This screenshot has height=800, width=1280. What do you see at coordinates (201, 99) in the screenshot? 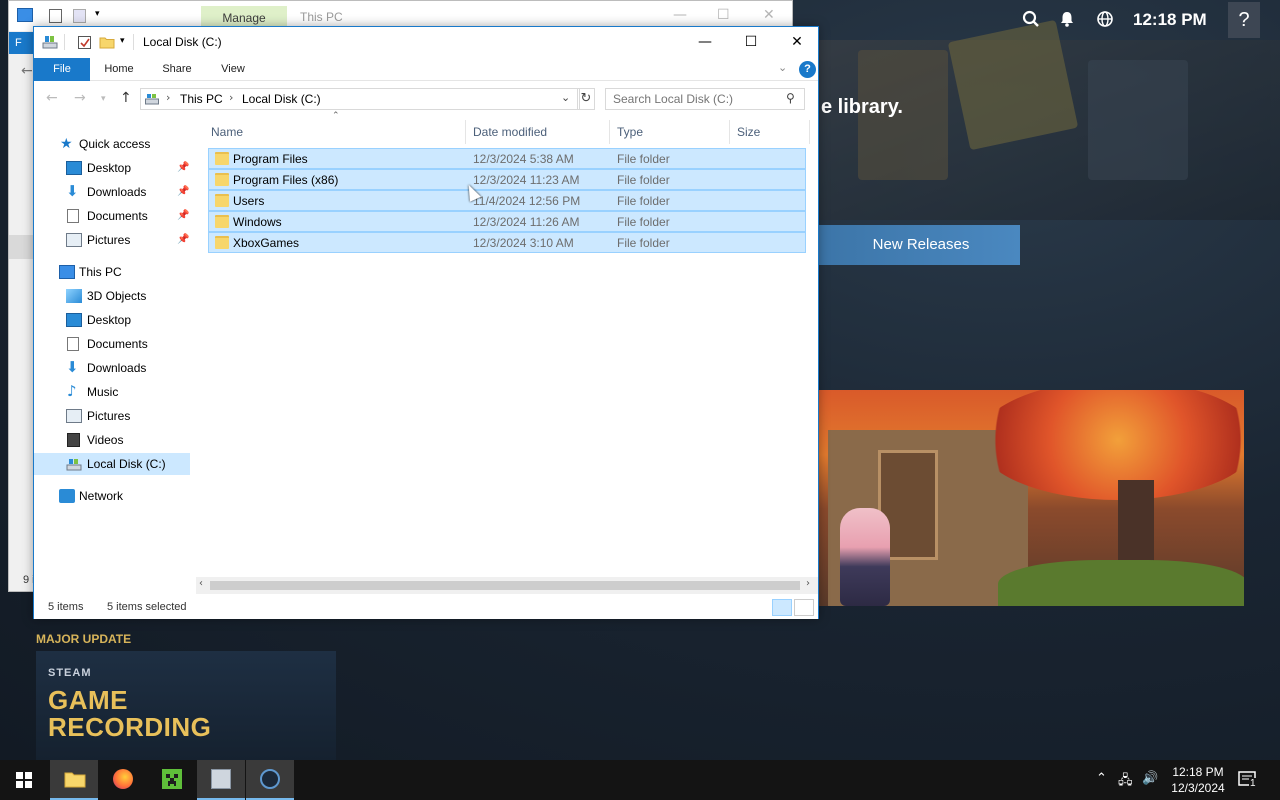
I see `breadcrumb-this-pc: This PC` at bounding box center [201, 99].